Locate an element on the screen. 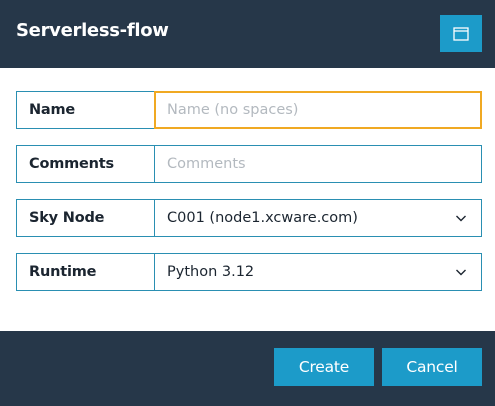 The width and height of the screenshot is (495, 406). cancel-button: Cancel is located at coordinates (432, 367).